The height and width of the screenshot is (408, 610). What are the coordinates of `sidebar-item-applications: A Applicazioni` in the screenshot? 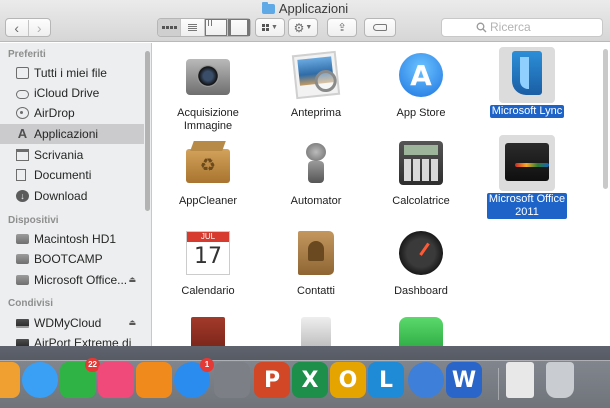 It's located at (72, 134).